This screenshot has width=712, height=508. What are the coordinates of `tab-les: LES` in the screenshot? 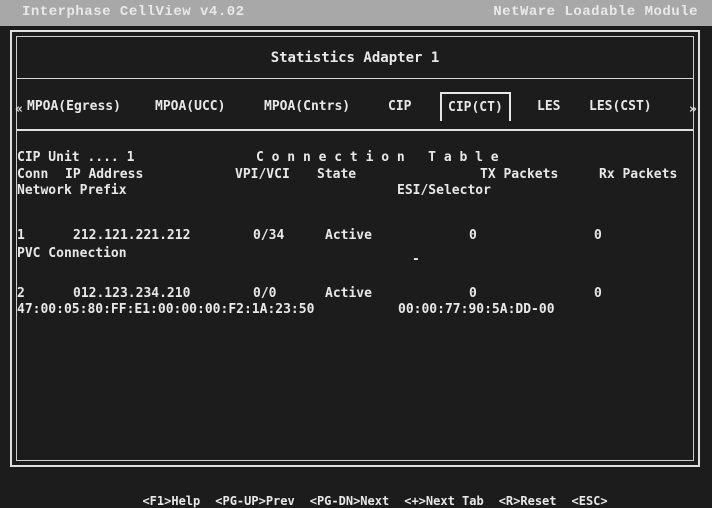 It's located at (548, 106).